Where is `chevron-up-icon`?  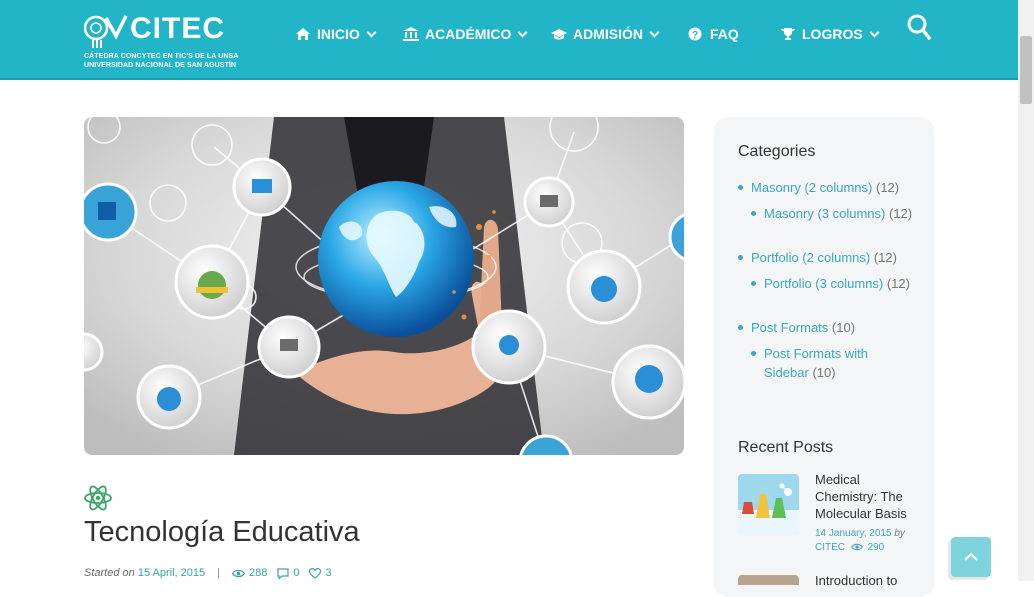 chevron-up-icon is located at coordinates (971, 556).